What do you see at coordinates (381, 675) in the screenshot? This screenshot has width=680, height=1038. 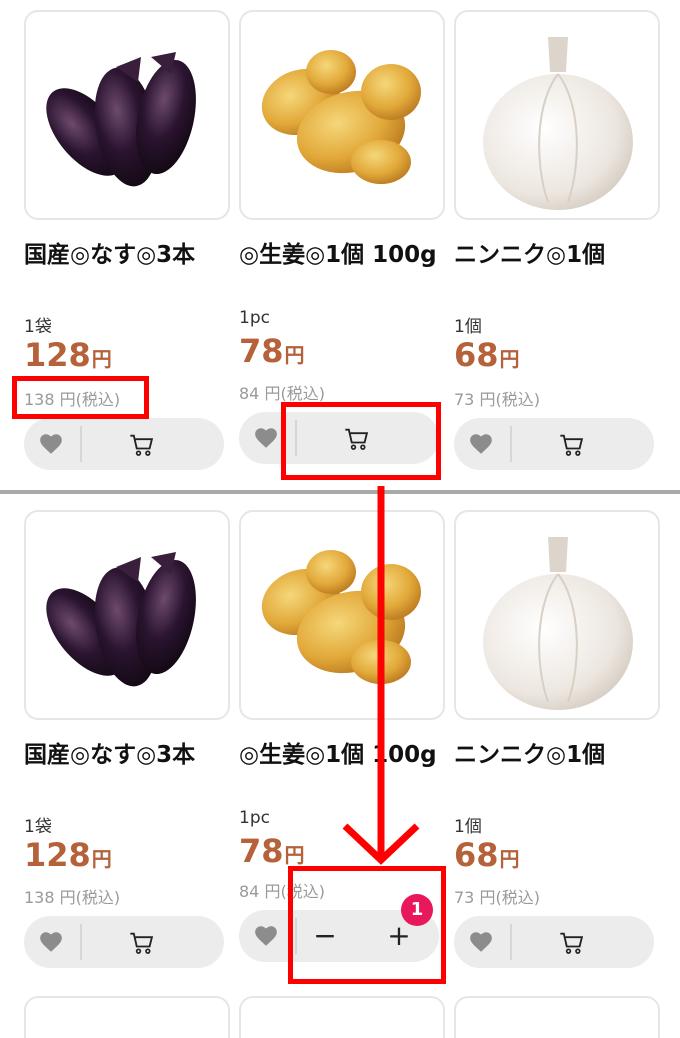 I see `annotation-arrow` at bounding box center [381, 675].